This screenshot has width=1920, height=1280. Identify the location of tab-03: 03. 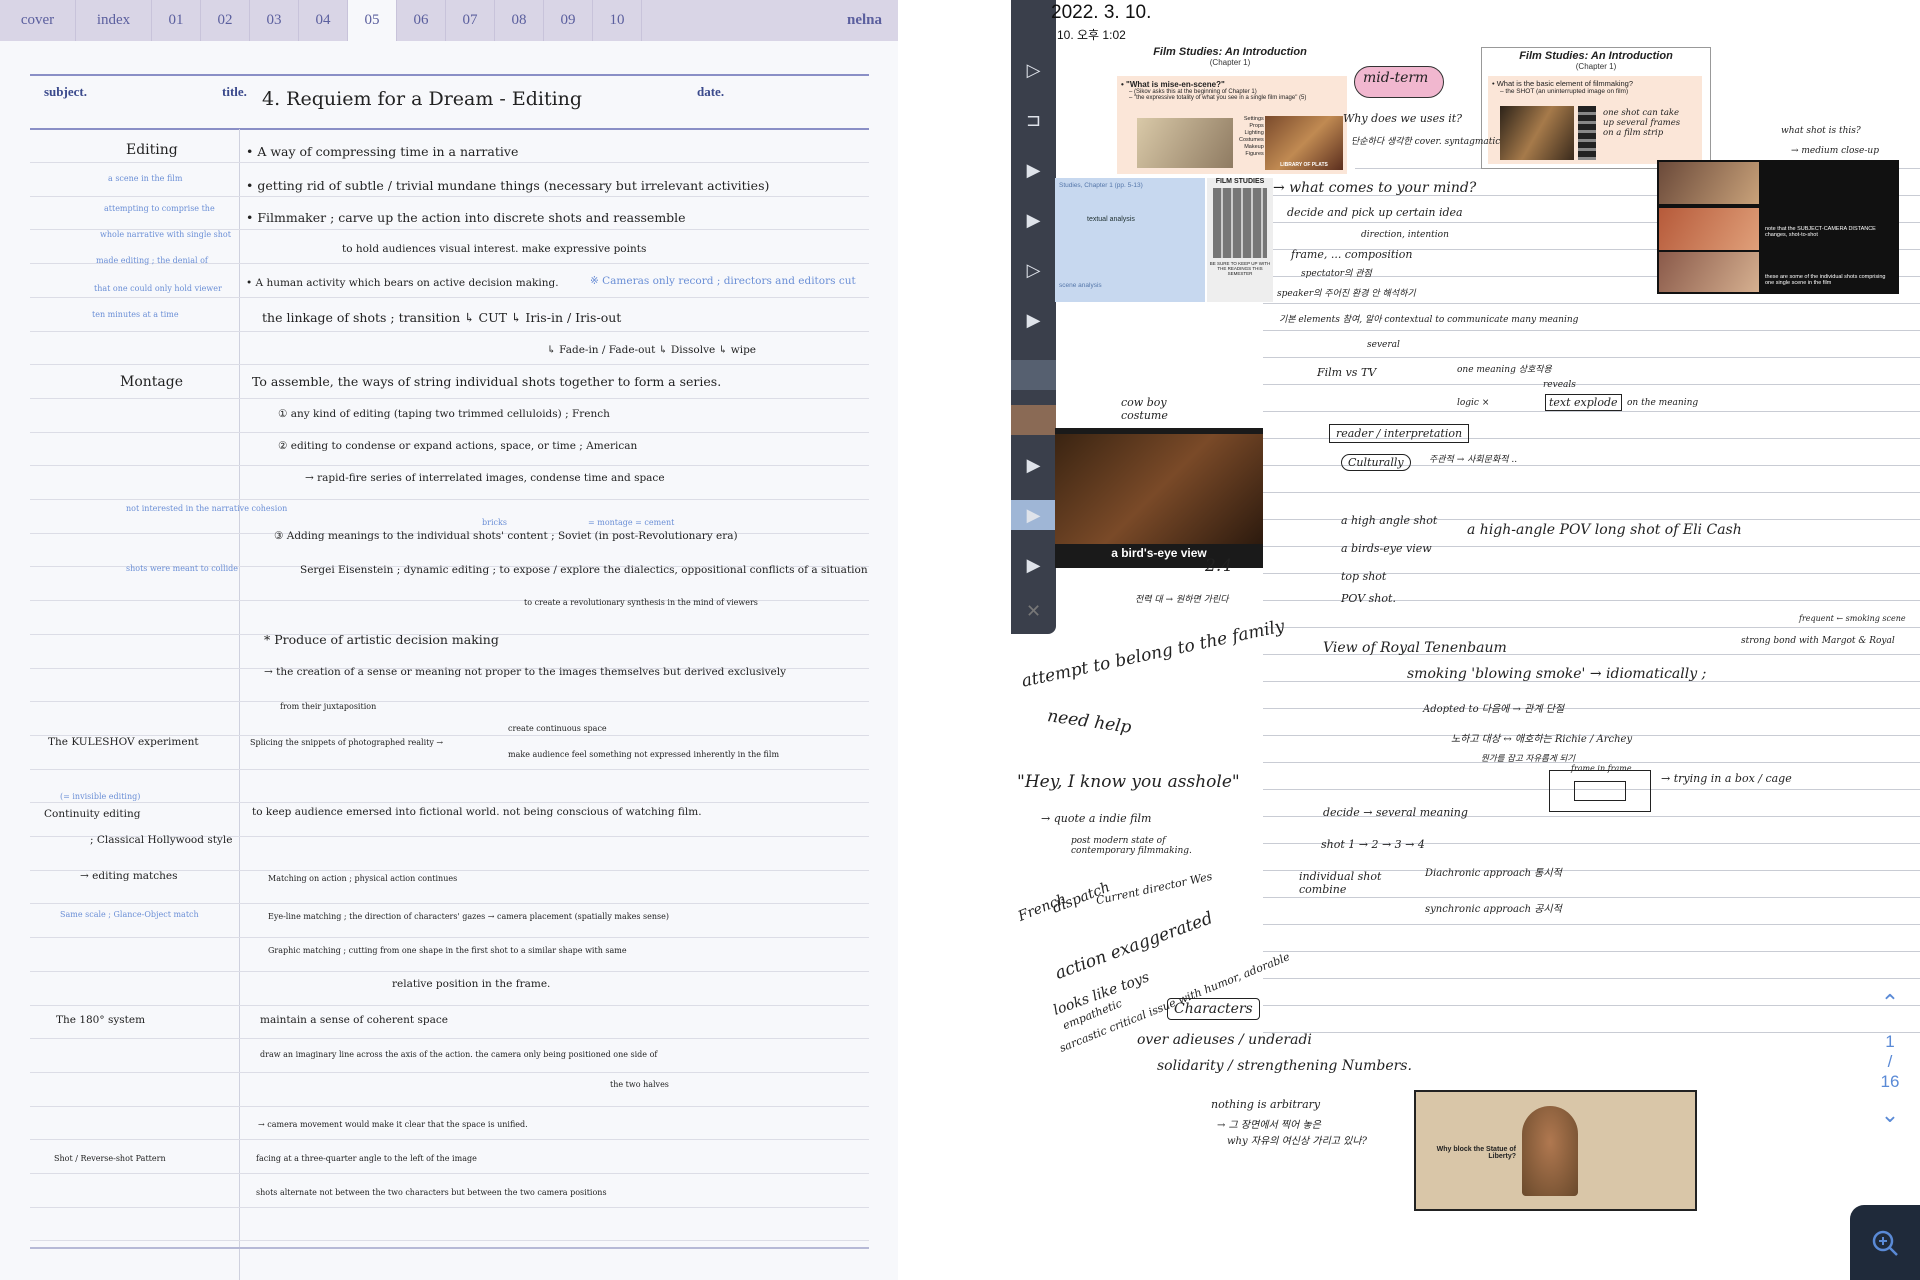
(274, 20).